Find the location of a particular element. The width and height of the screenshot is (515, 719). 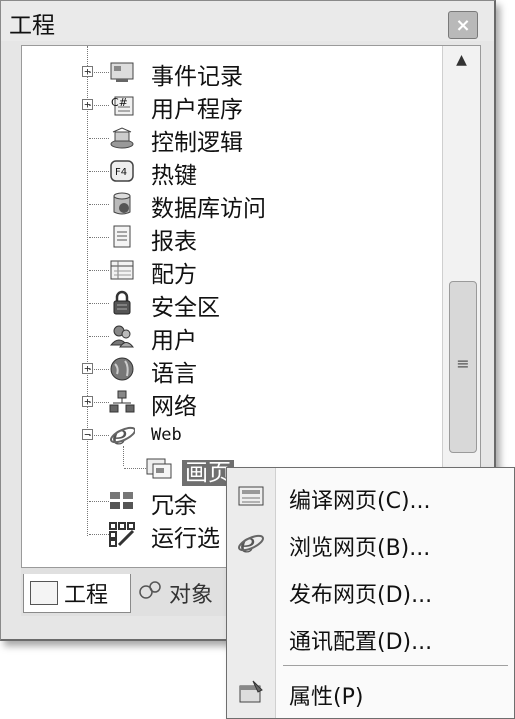

tree-item-label: 用户程序 is located at coordinates (197, 110).